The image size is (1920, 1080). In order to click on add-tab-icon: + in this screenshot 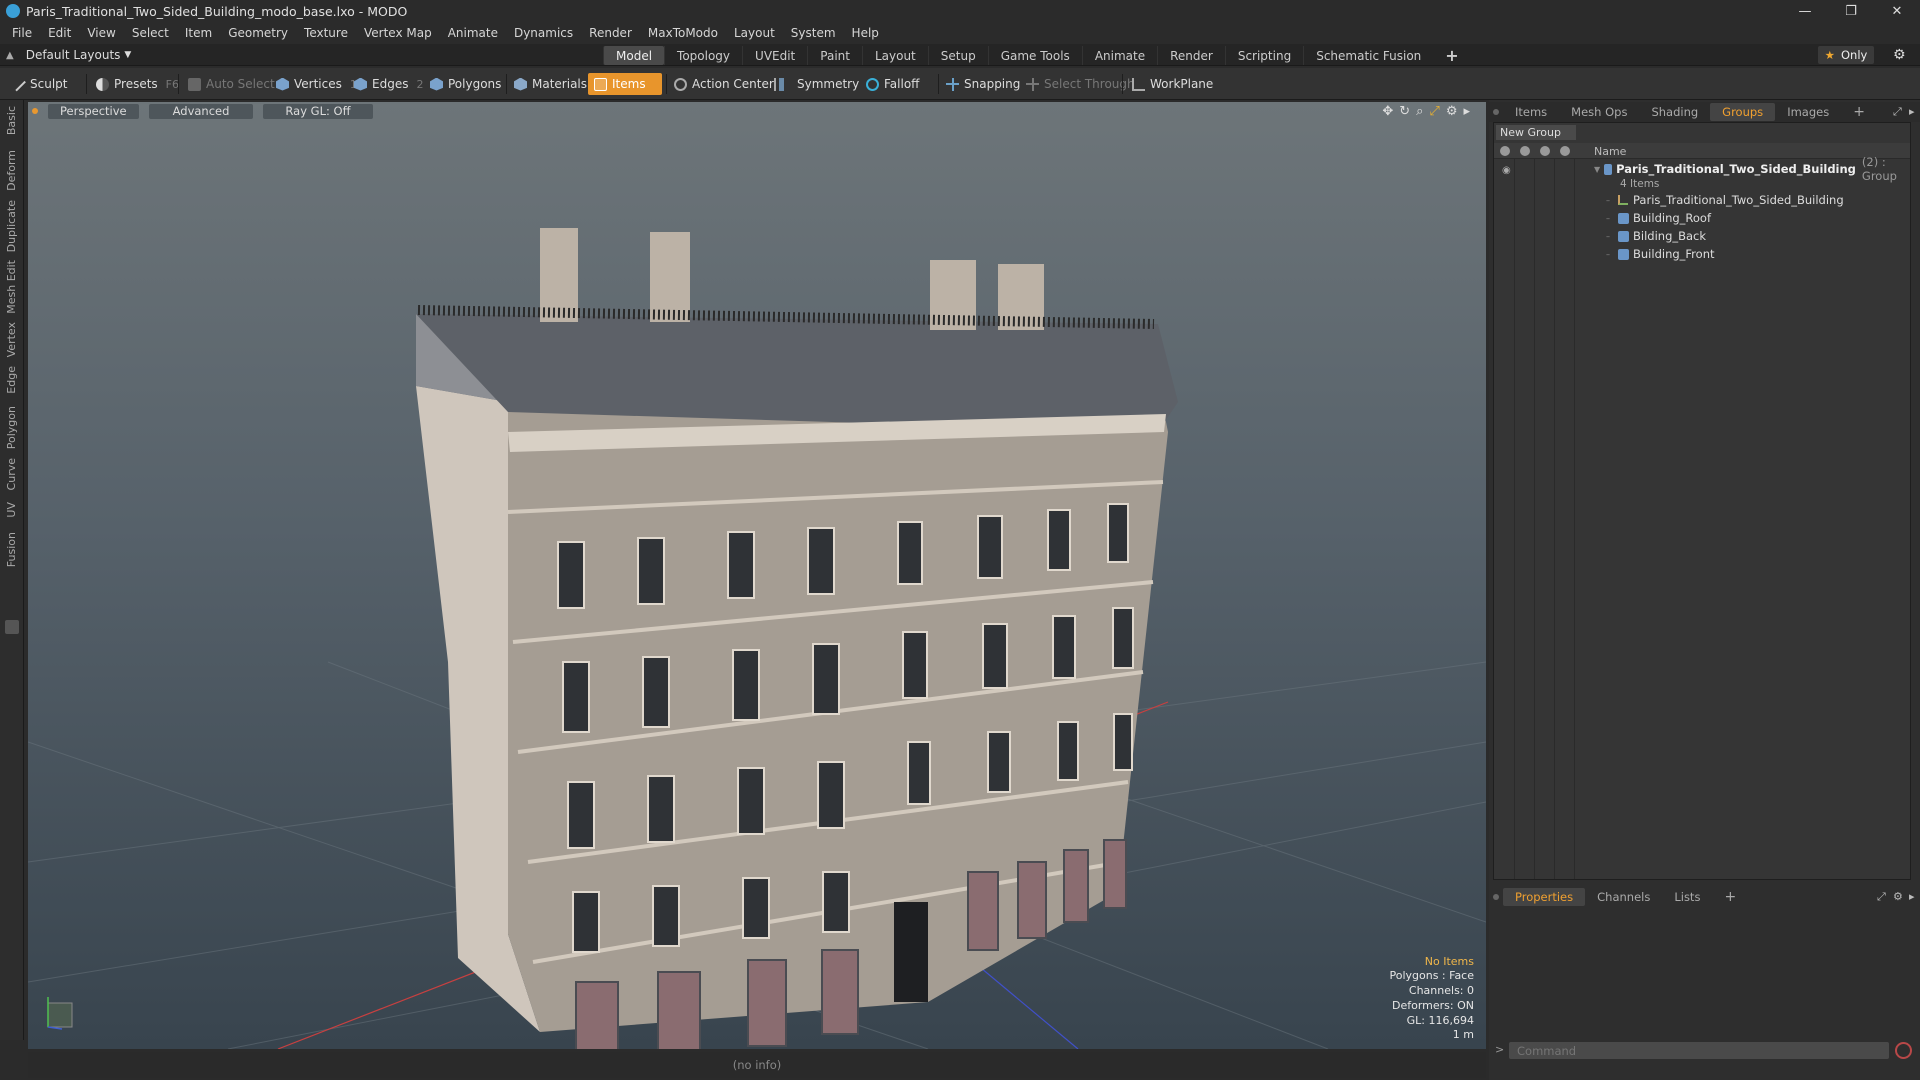, I will do `click(1451, 55)`.